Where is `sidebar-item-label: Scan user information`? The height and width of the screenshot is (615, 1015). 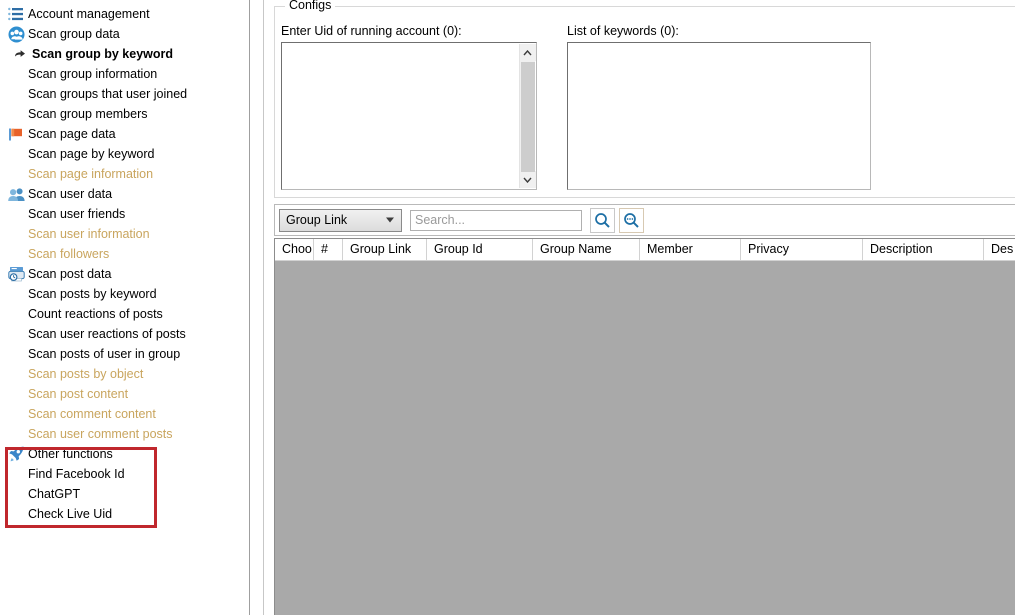
sidebar-item-label: Scan user information is located at coordinates (89, 234).